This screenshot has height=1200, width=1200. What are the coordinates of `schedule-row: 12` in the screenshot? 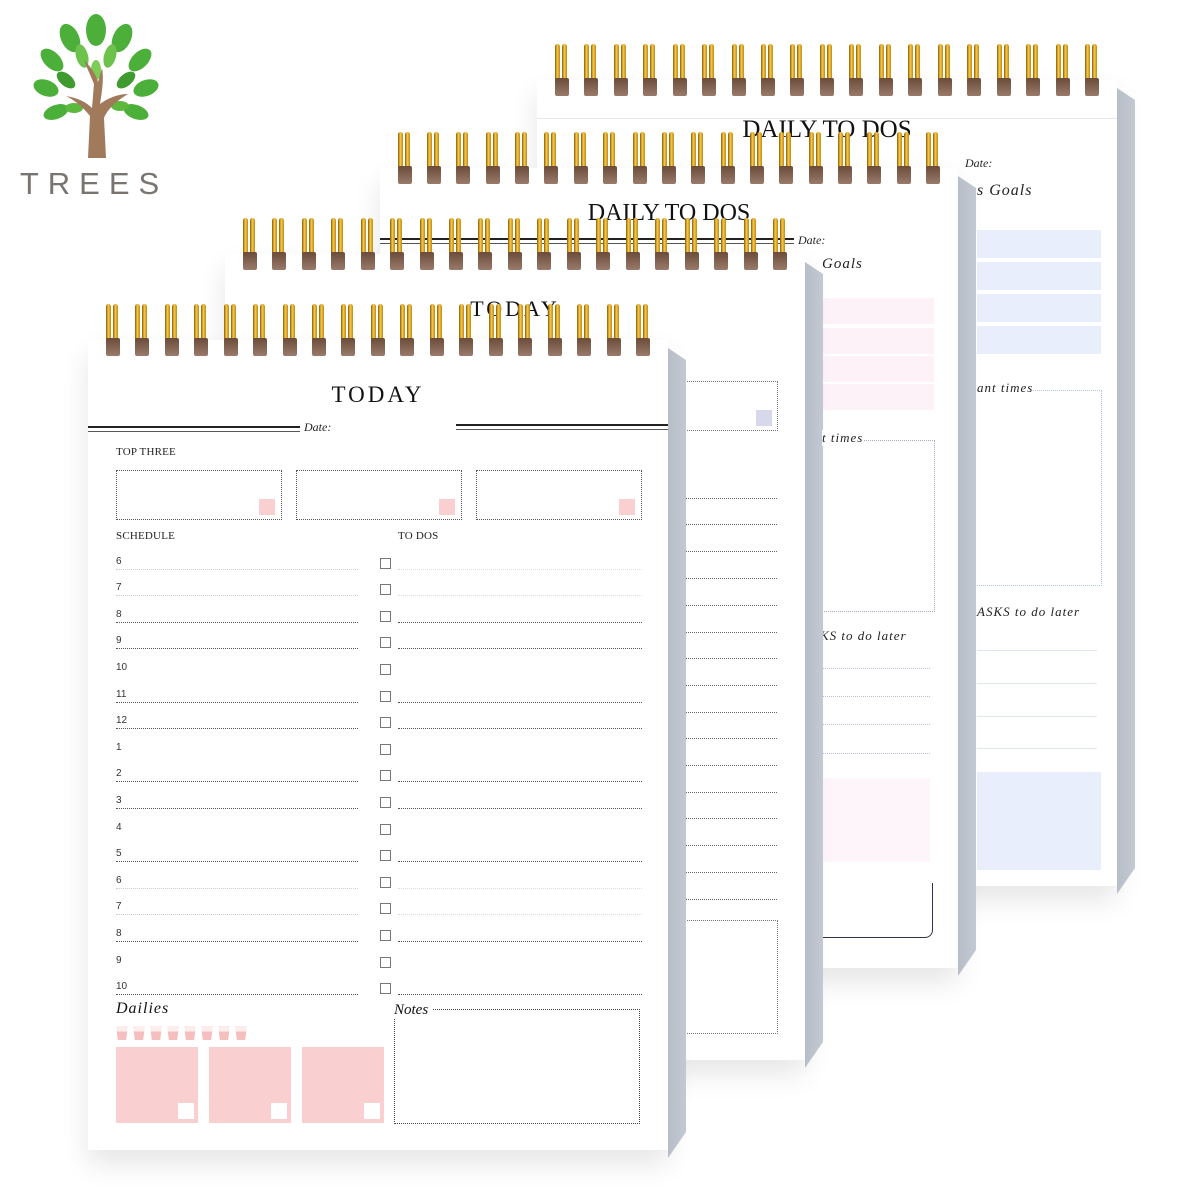 It's located at (237, 716).